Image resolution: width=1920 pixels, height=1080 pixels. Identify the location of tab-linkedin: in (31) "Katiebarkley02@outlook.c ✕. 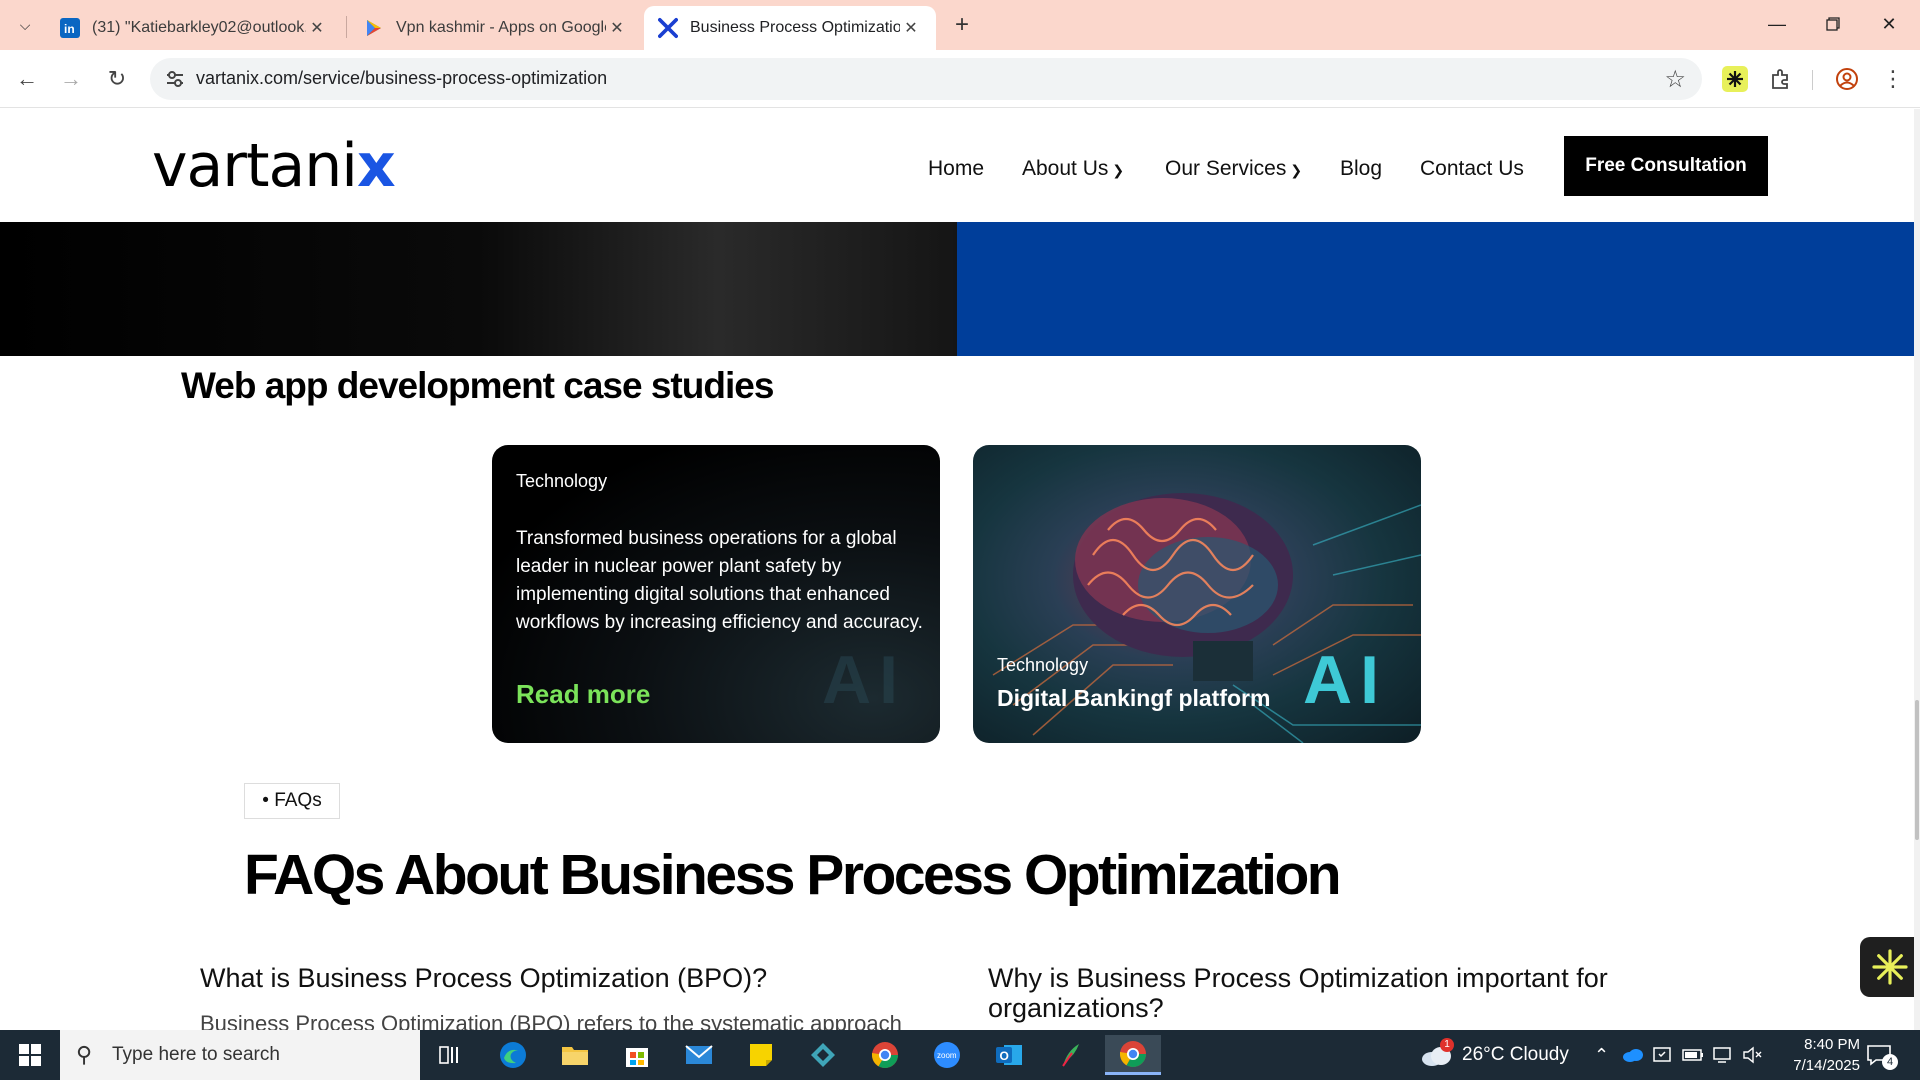
(194, 28).